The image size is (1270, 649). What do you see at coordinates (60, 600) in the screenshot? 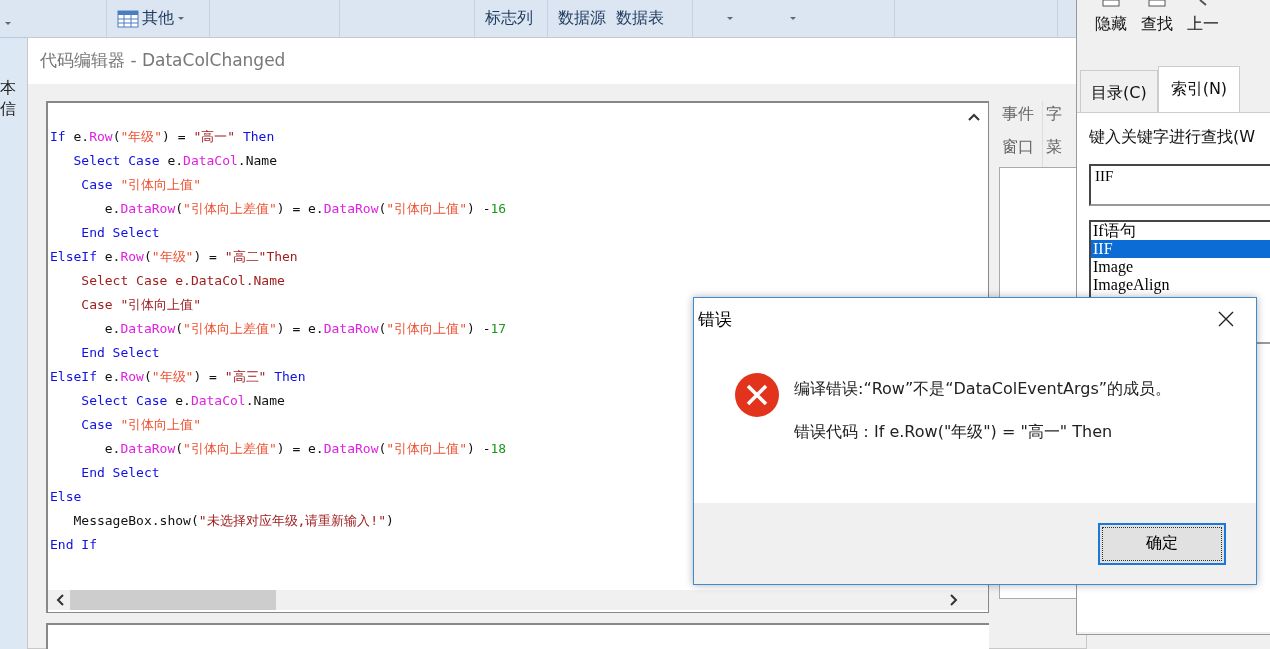
I see `scroll-left-icon` at bounding box center [60, 600].